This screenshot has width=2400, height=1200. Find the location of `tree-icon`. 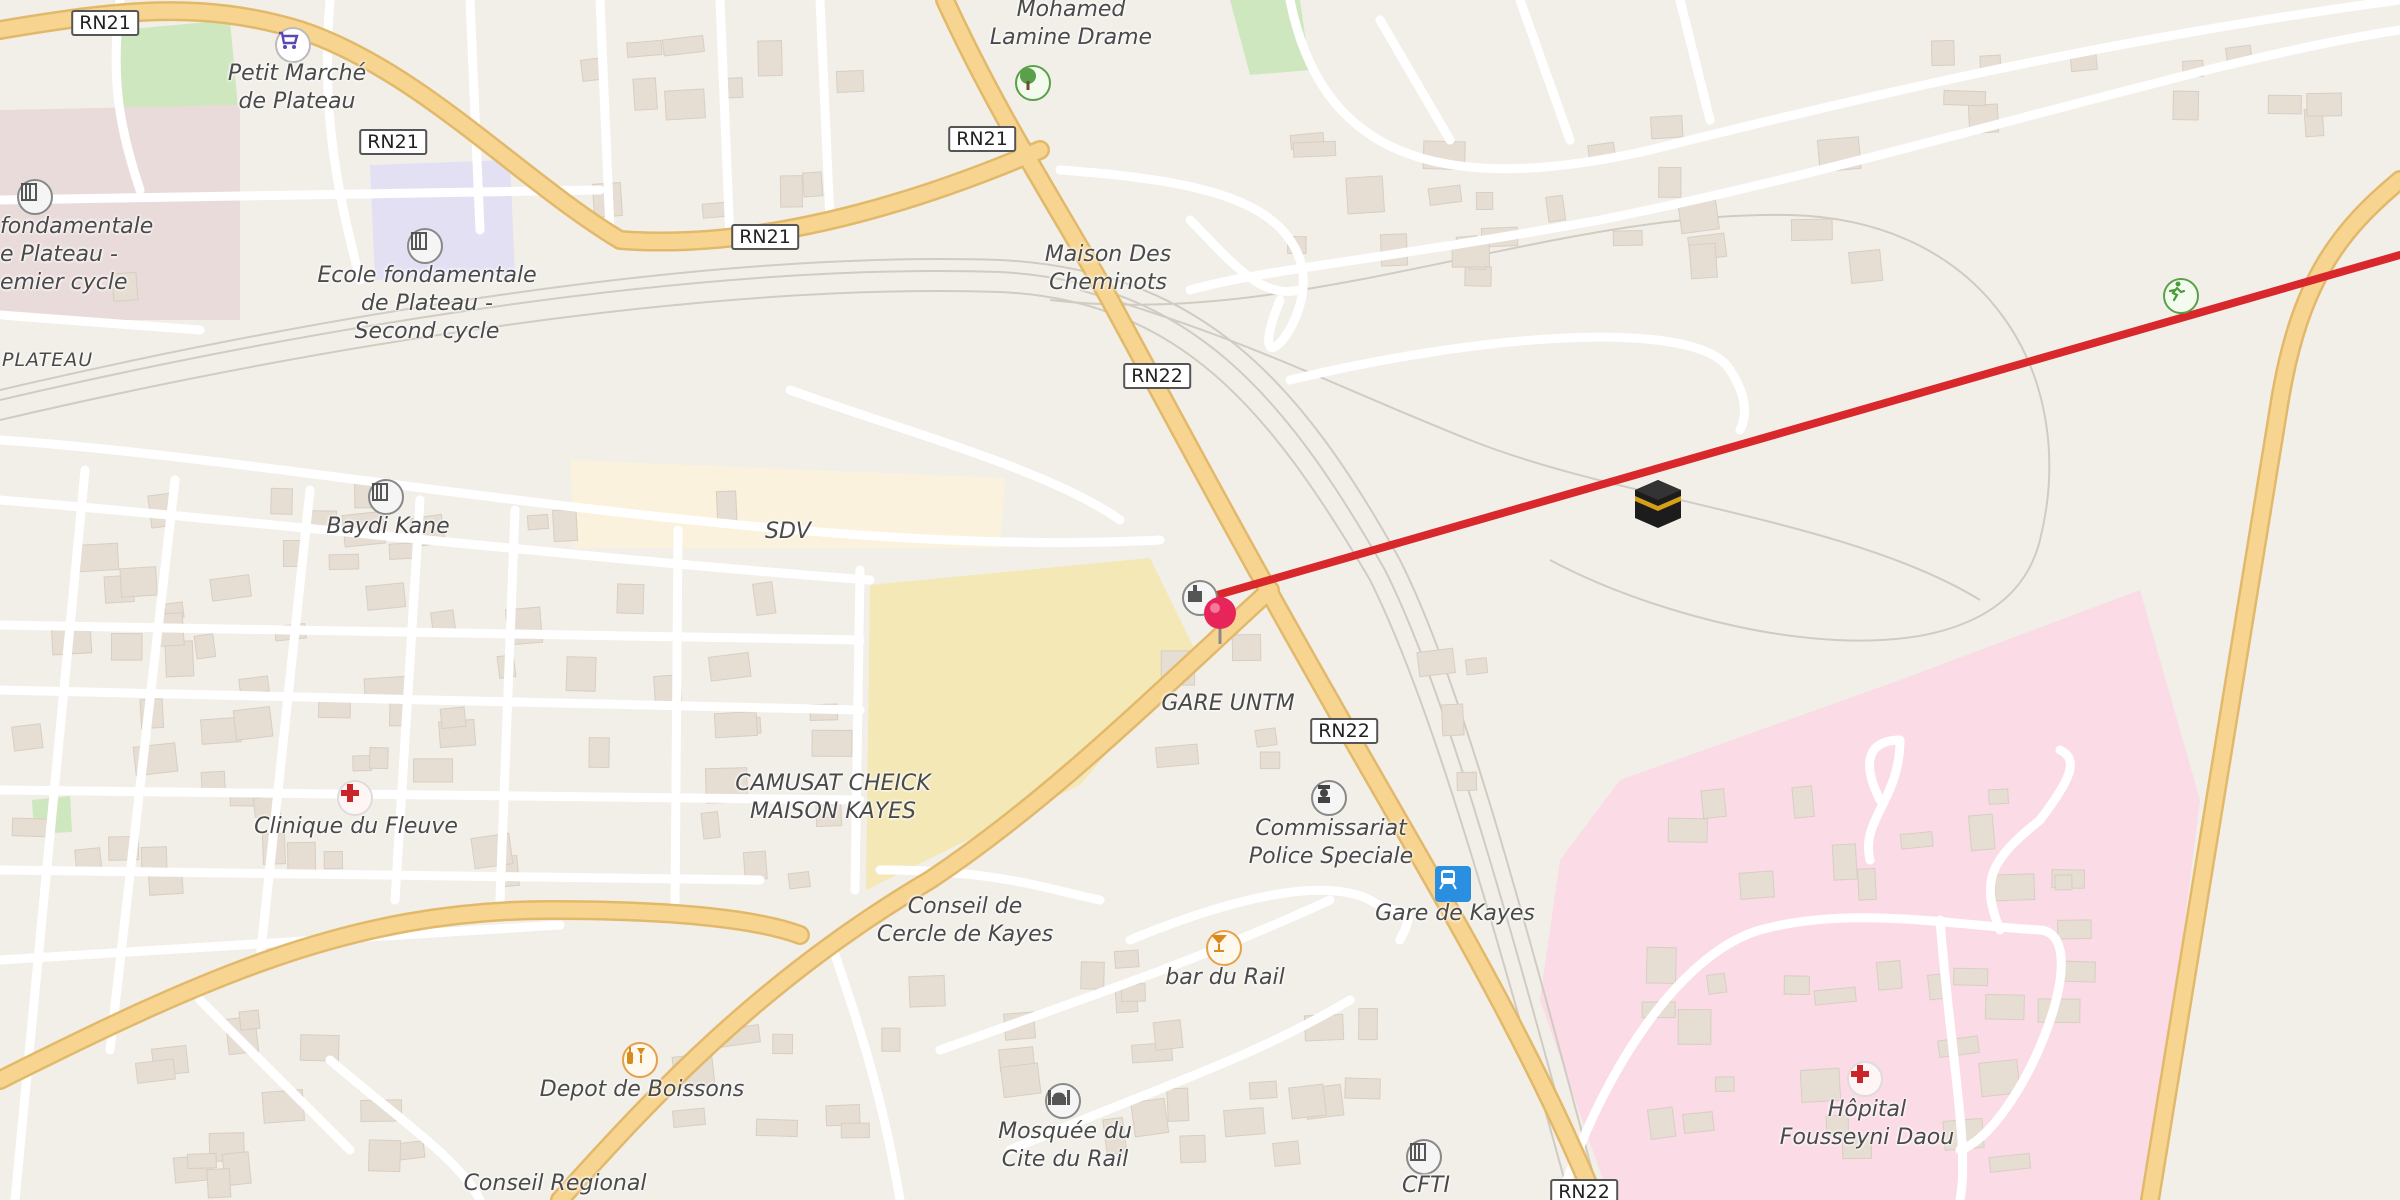

tree-icon is located at coordinates (1033, 83).